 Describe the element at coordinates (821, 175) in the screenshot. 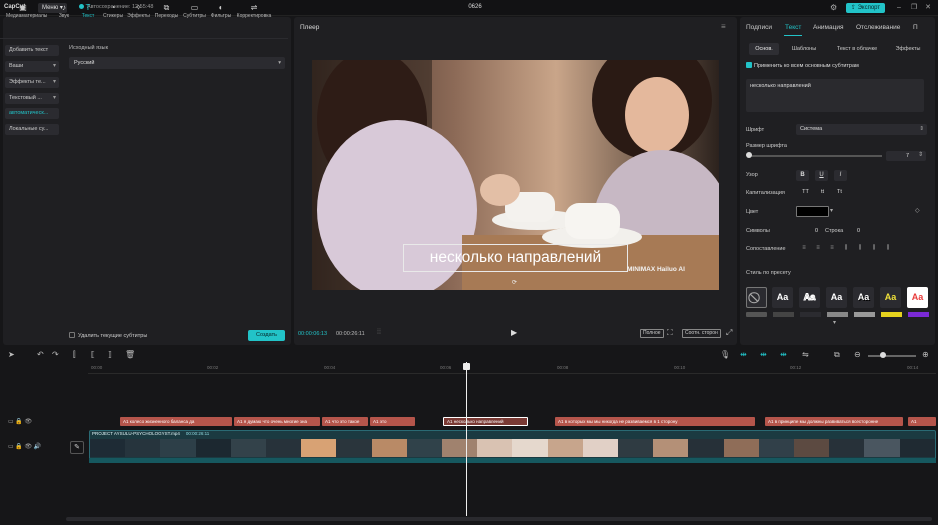

I see `underline-button: U` at that location.